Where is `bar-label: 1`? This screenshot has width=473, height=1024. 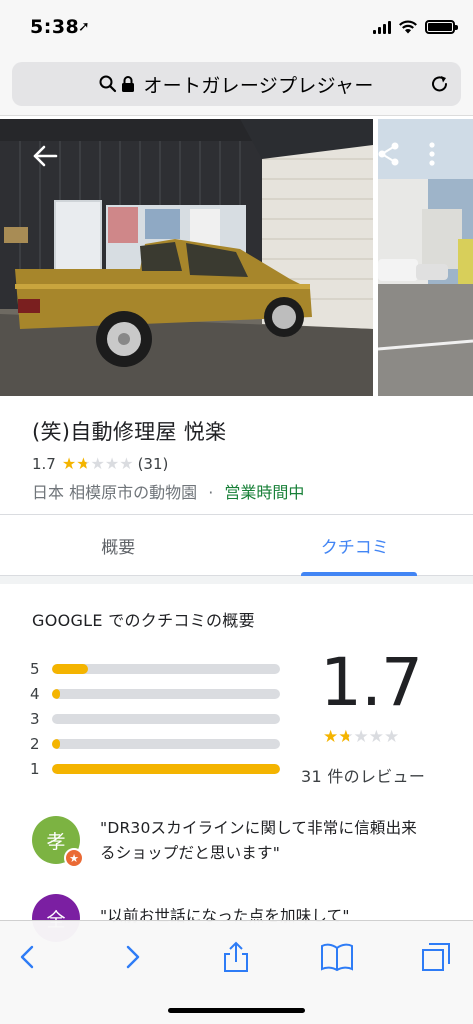 bar-label: 1 is located at coordinates (35, 768).